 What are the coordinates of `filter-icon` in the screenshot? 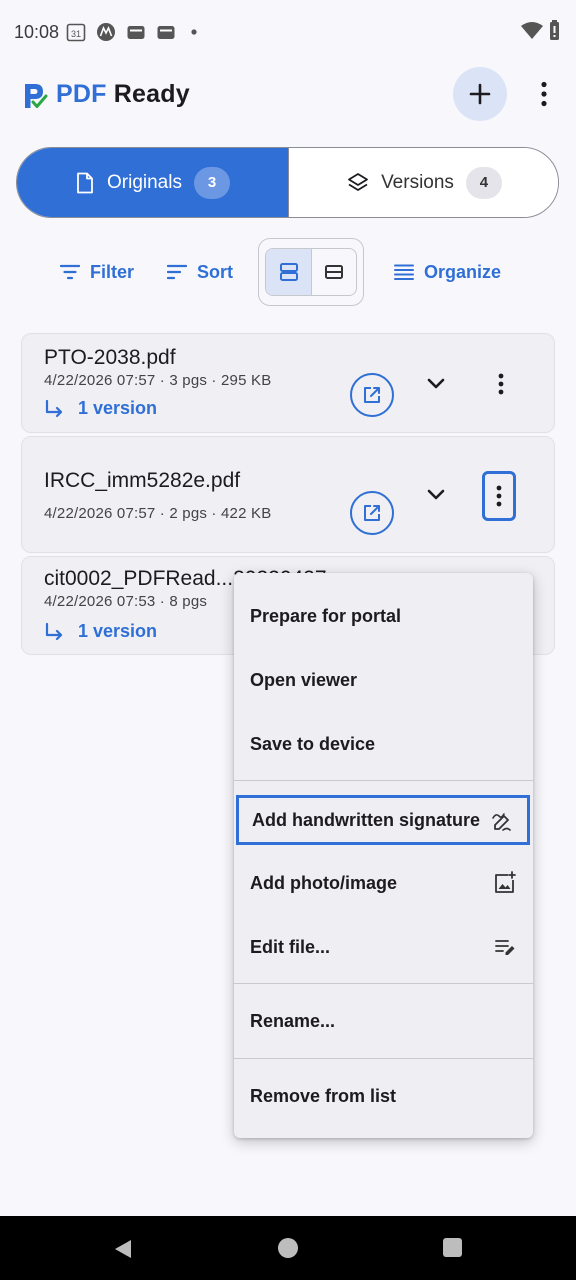 It's located at (70, 272).